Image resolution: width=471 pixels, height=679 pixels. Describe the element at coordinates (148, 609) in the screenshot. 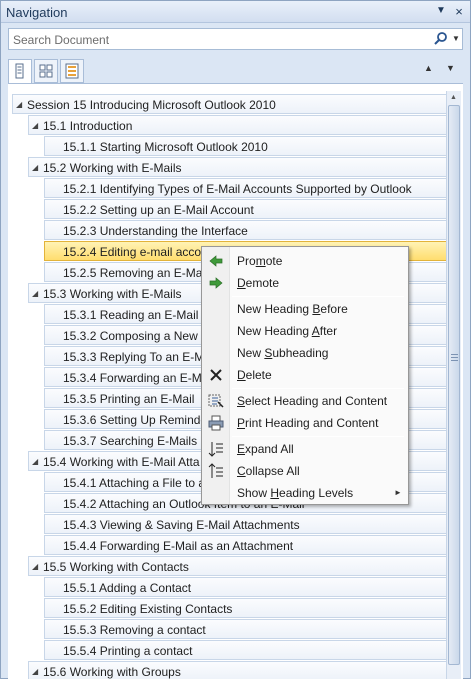

I see `tree-item-label: 15.5.2 Editing Existing Contacts` at that location.